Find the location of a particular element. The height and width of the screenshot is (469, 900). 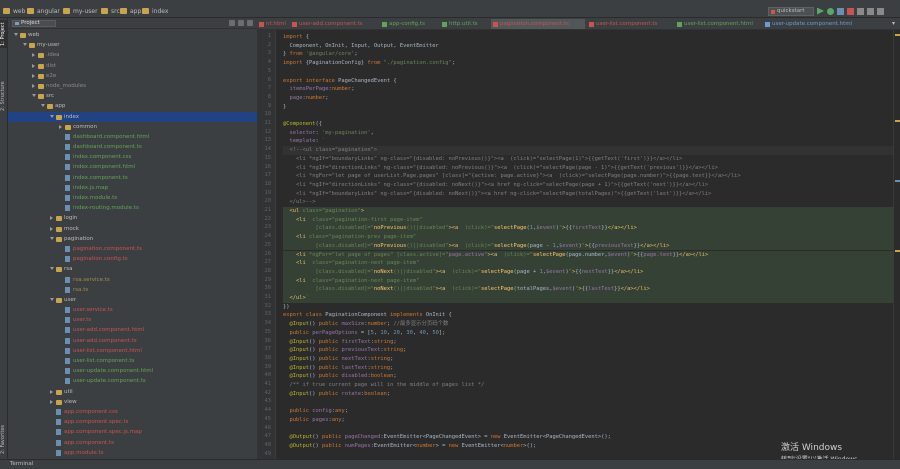

breadcrumb-item: src is located at coordinates (110, 11).